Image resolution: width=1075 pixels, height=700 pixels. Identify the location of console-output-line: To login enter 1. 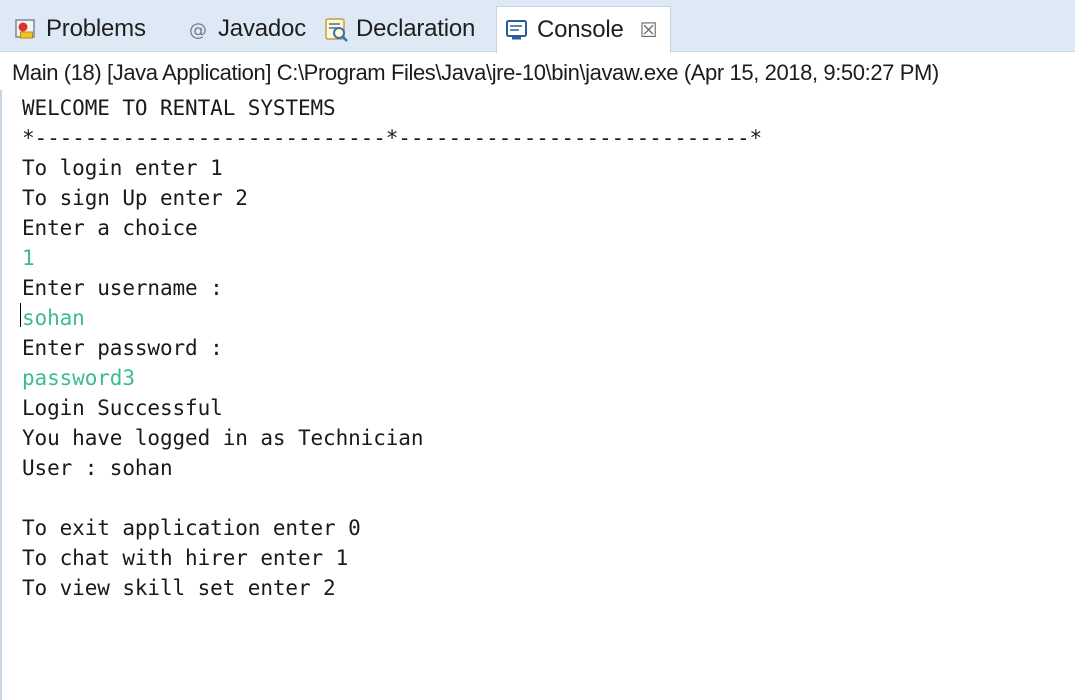
(122, 168).